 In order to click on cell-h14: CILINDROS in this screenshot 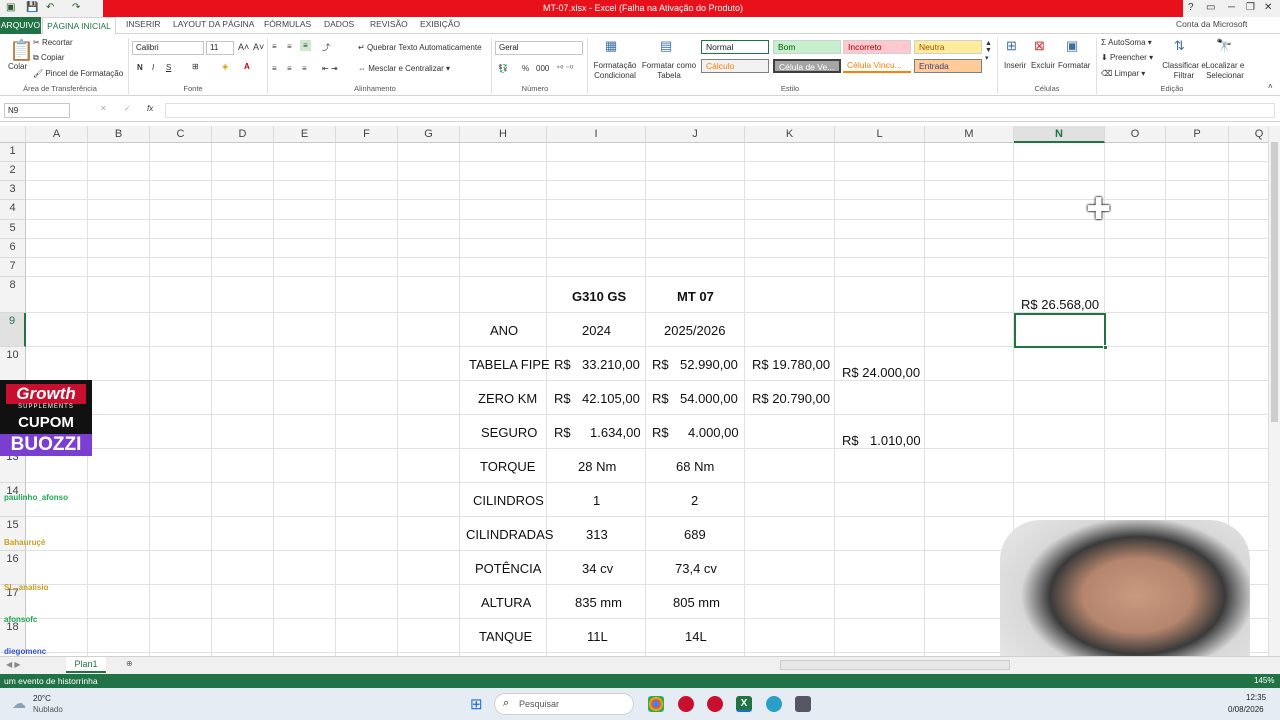, I will do `click(508, 500)`.